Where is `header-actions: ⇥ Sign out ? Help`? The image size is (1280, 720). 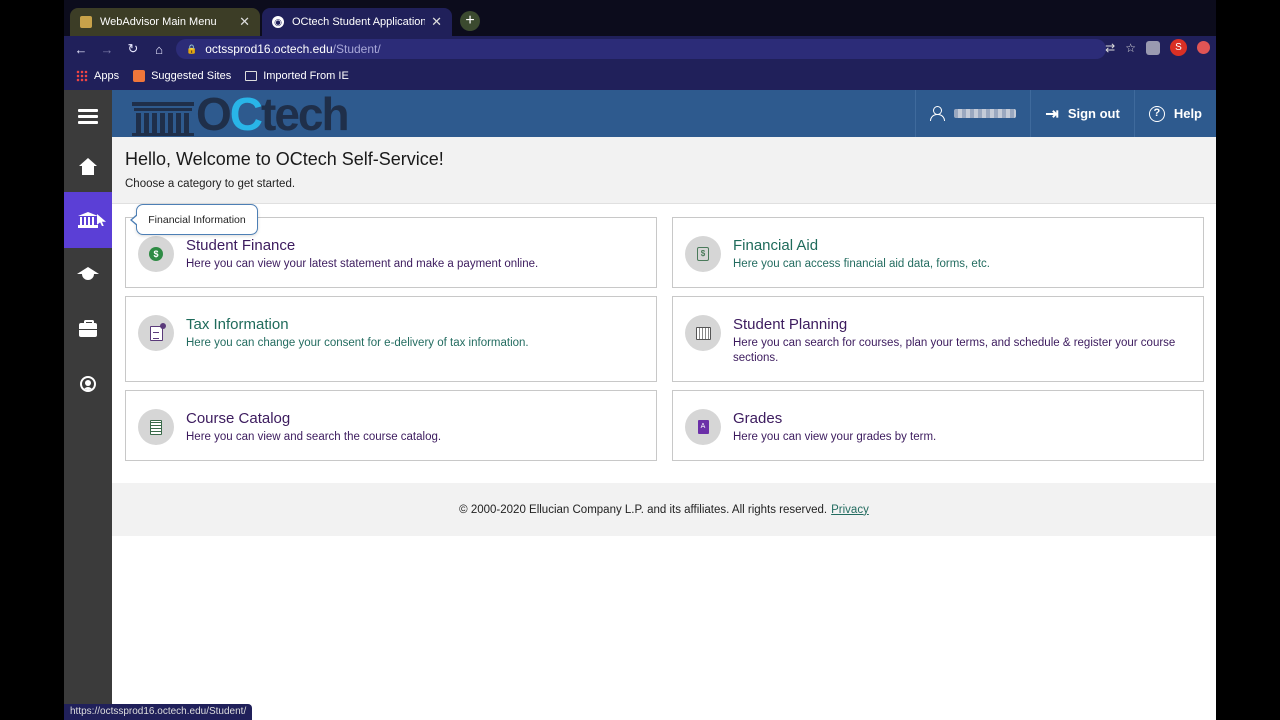
header-actions: ⇥ Sign out ? Help is located at coordinates (1065, 113).